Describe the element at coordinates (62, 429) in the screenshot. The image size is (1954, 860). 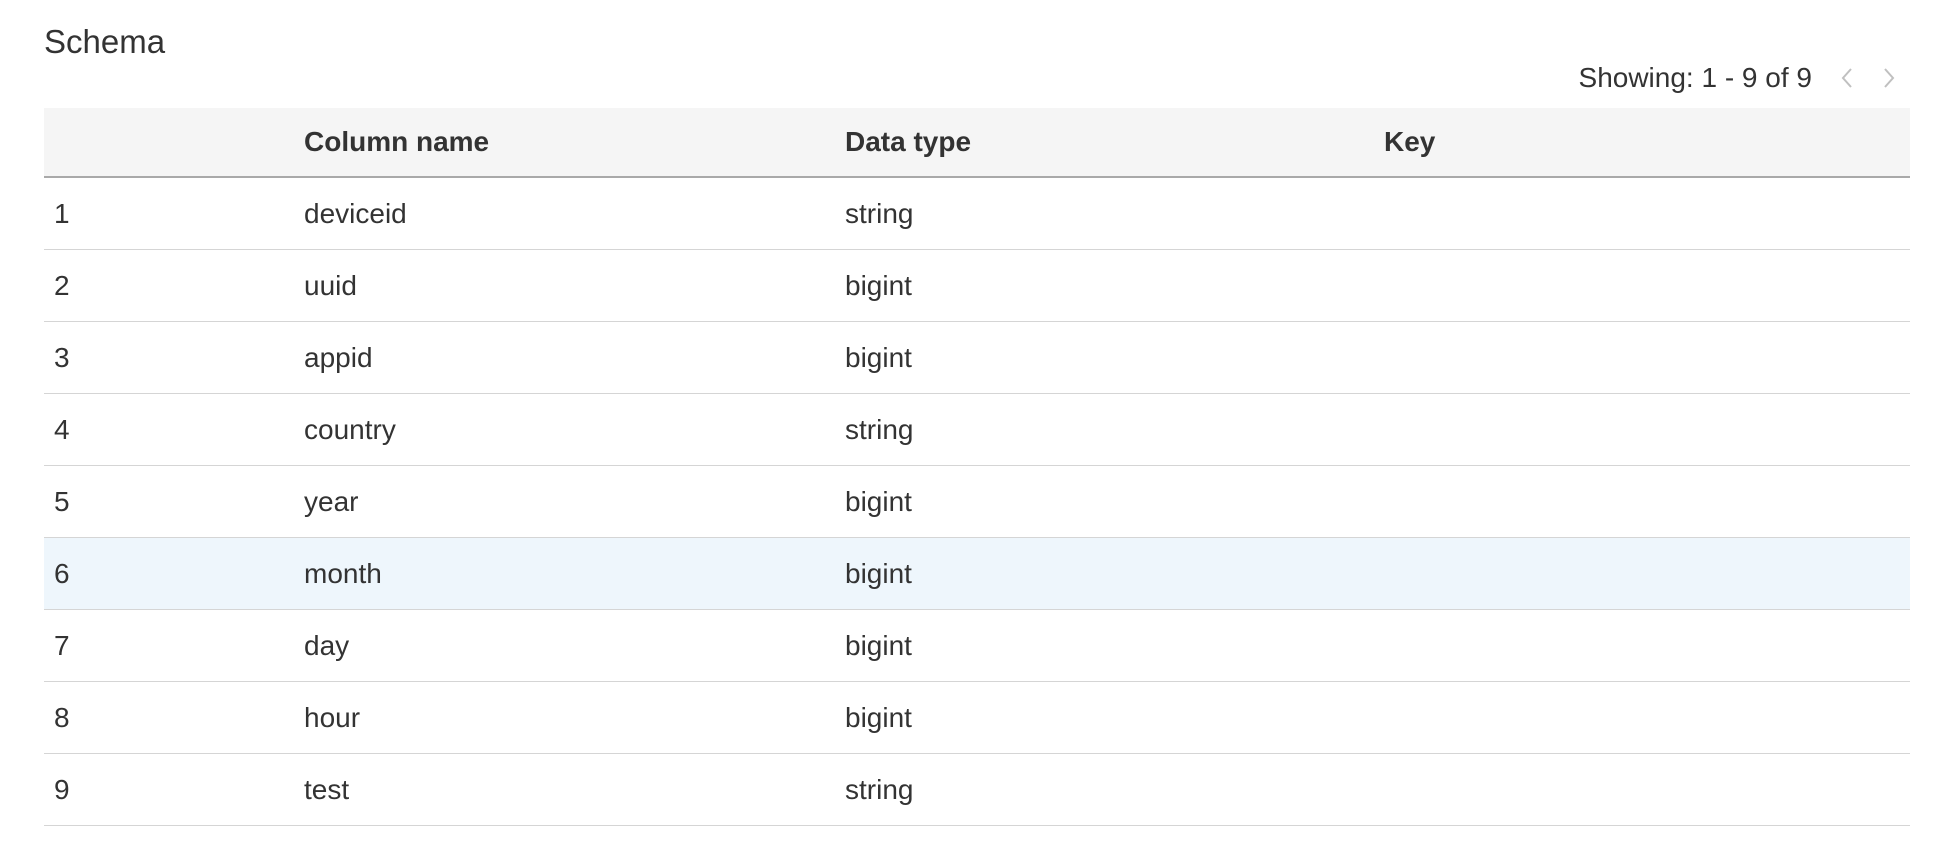
I see `cell-index: 4` at that location.